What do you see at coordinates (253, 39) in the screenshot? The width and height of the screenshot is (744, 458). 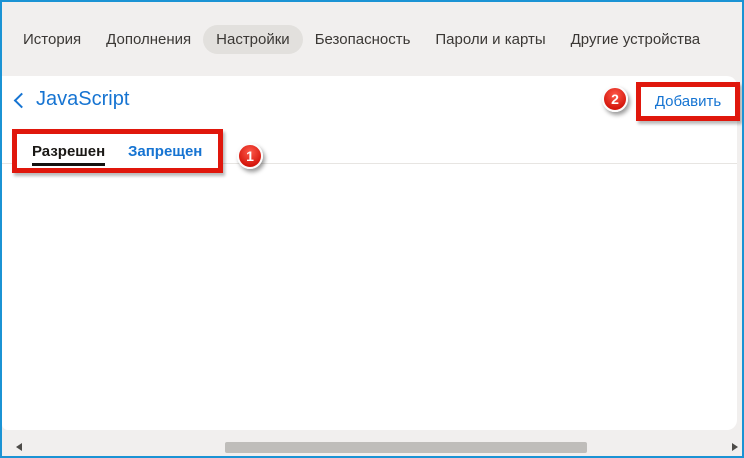 I see `nav-tab-settings: Настройки` at bounding box center [253, 39].